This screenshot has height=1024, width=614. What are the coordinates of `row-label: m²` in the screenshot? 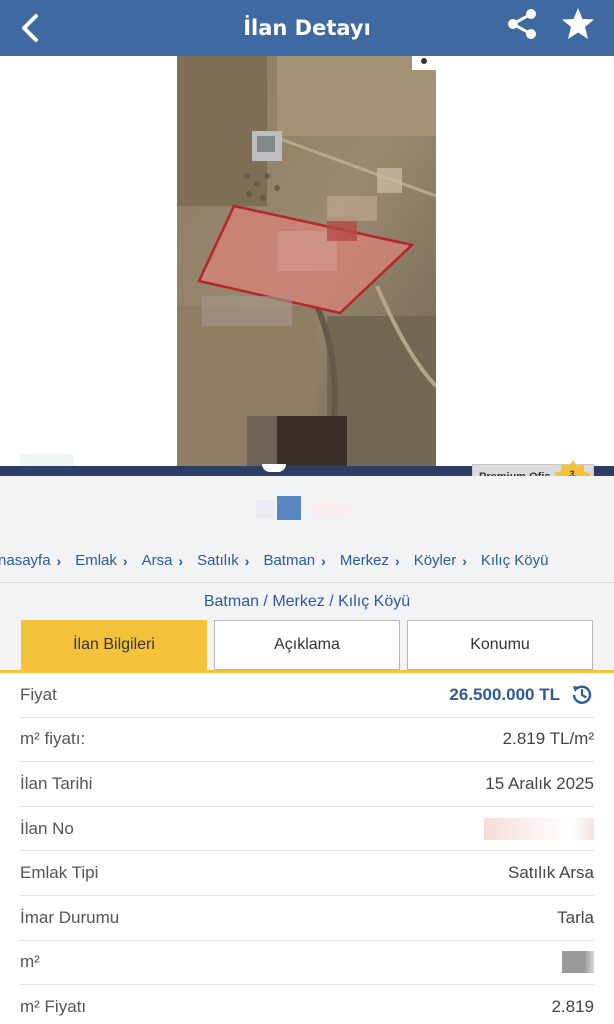 It's located at (30, 962).